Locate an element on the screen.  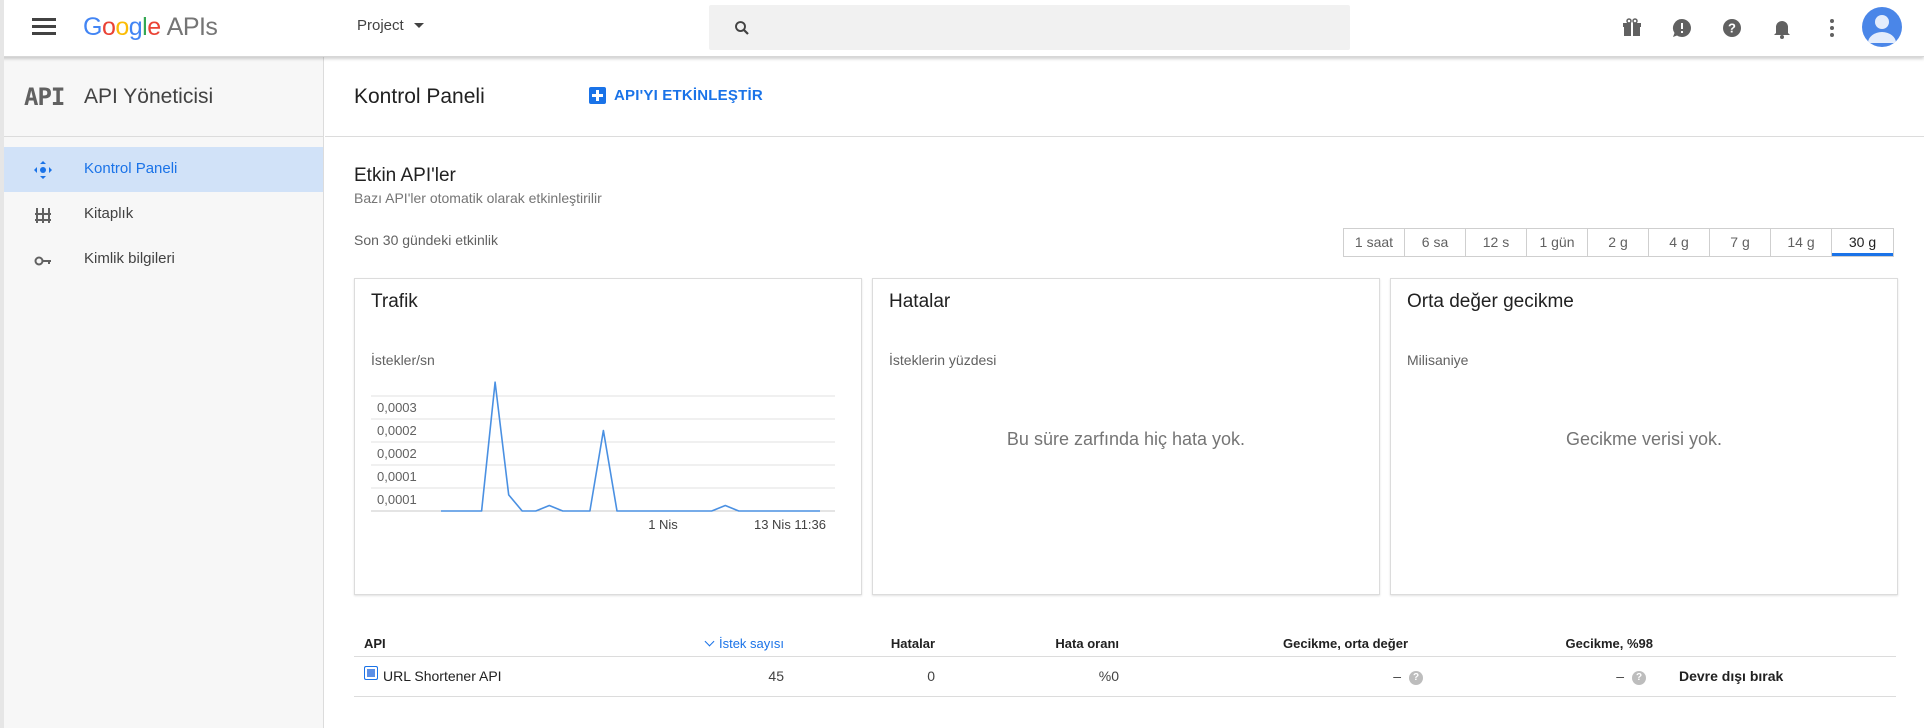
page-title: Kontrol Paneli is located at coordinates (419, 96).